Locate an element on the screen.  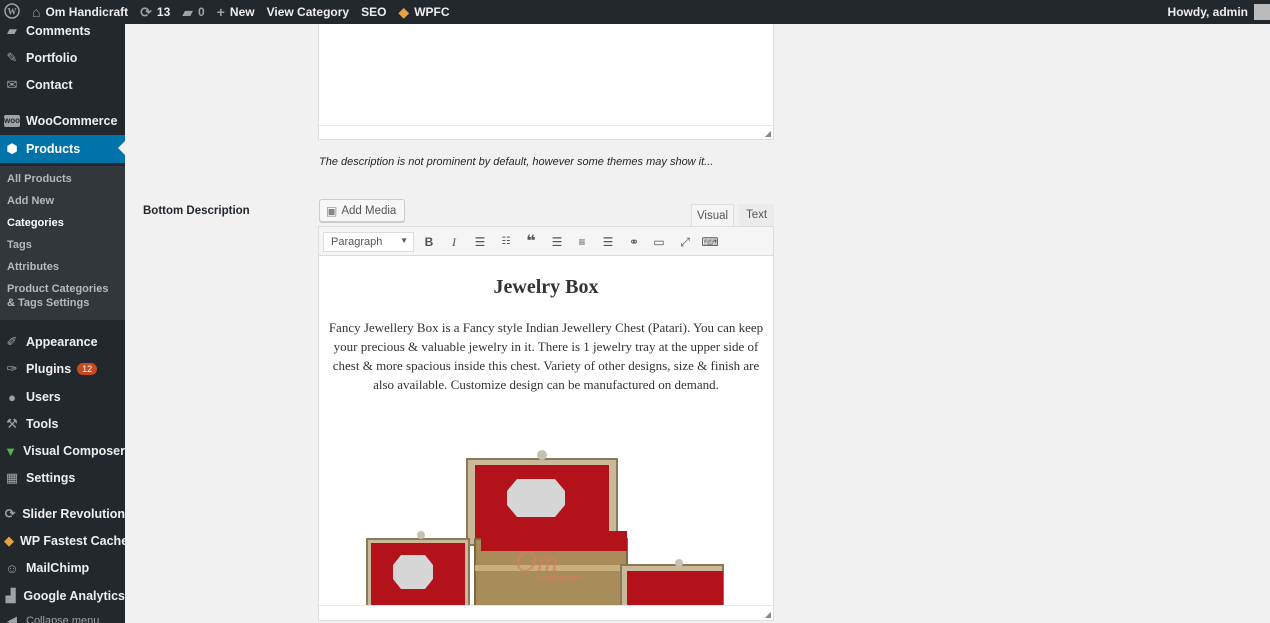
content-heading: Jewelry Box is located at coordinates (546, 287).